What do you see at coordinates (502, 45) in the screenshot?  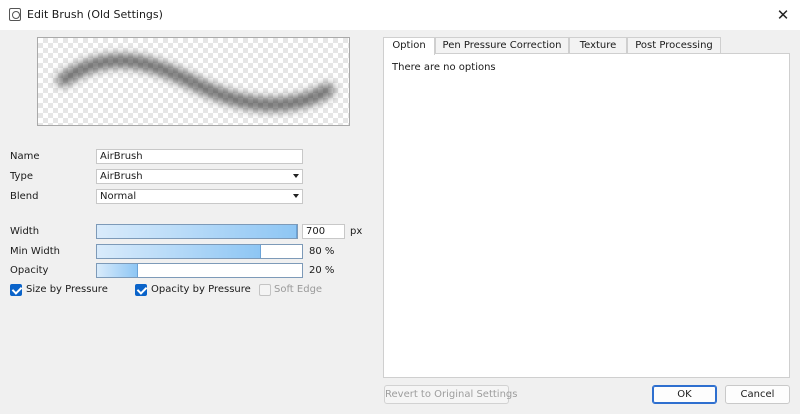 I see `tab-pen-pressure-correction: Pen Pressure Correction` at bounding box center [502, 45].